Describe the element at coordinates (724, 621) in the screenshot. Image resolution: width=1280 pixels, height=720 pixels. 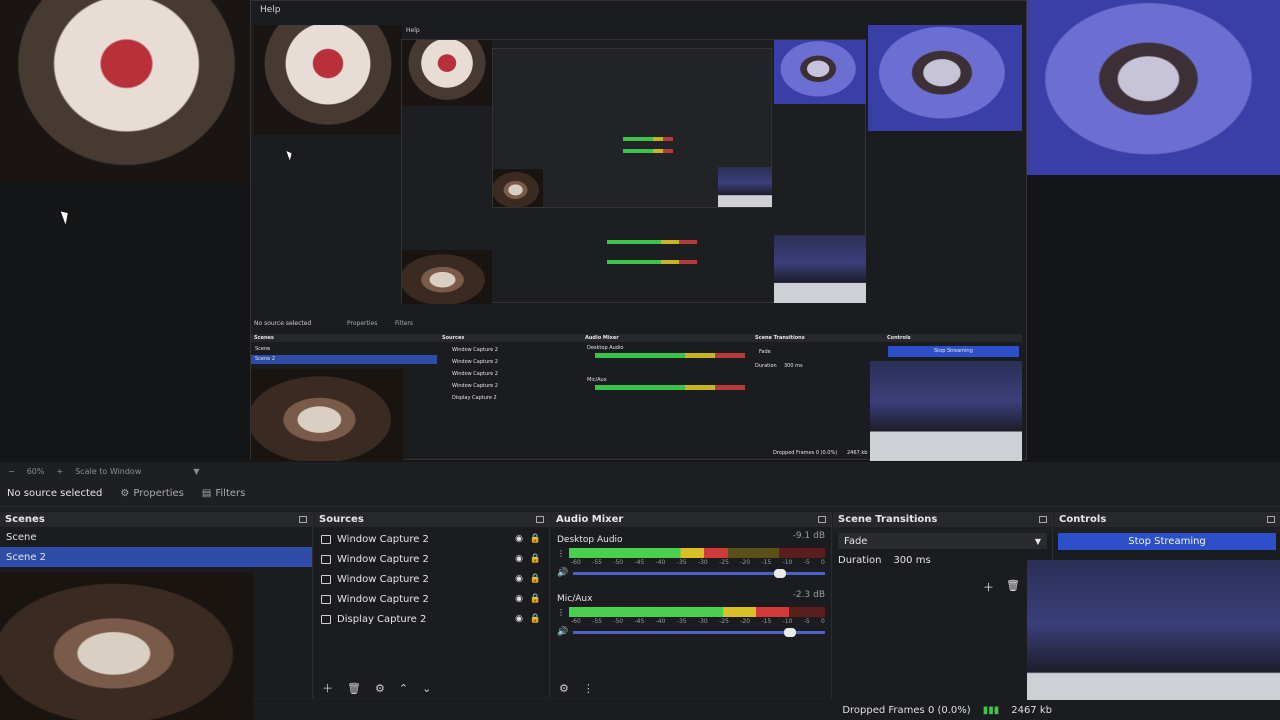
I see `meter-tick-label: -25` at that location.